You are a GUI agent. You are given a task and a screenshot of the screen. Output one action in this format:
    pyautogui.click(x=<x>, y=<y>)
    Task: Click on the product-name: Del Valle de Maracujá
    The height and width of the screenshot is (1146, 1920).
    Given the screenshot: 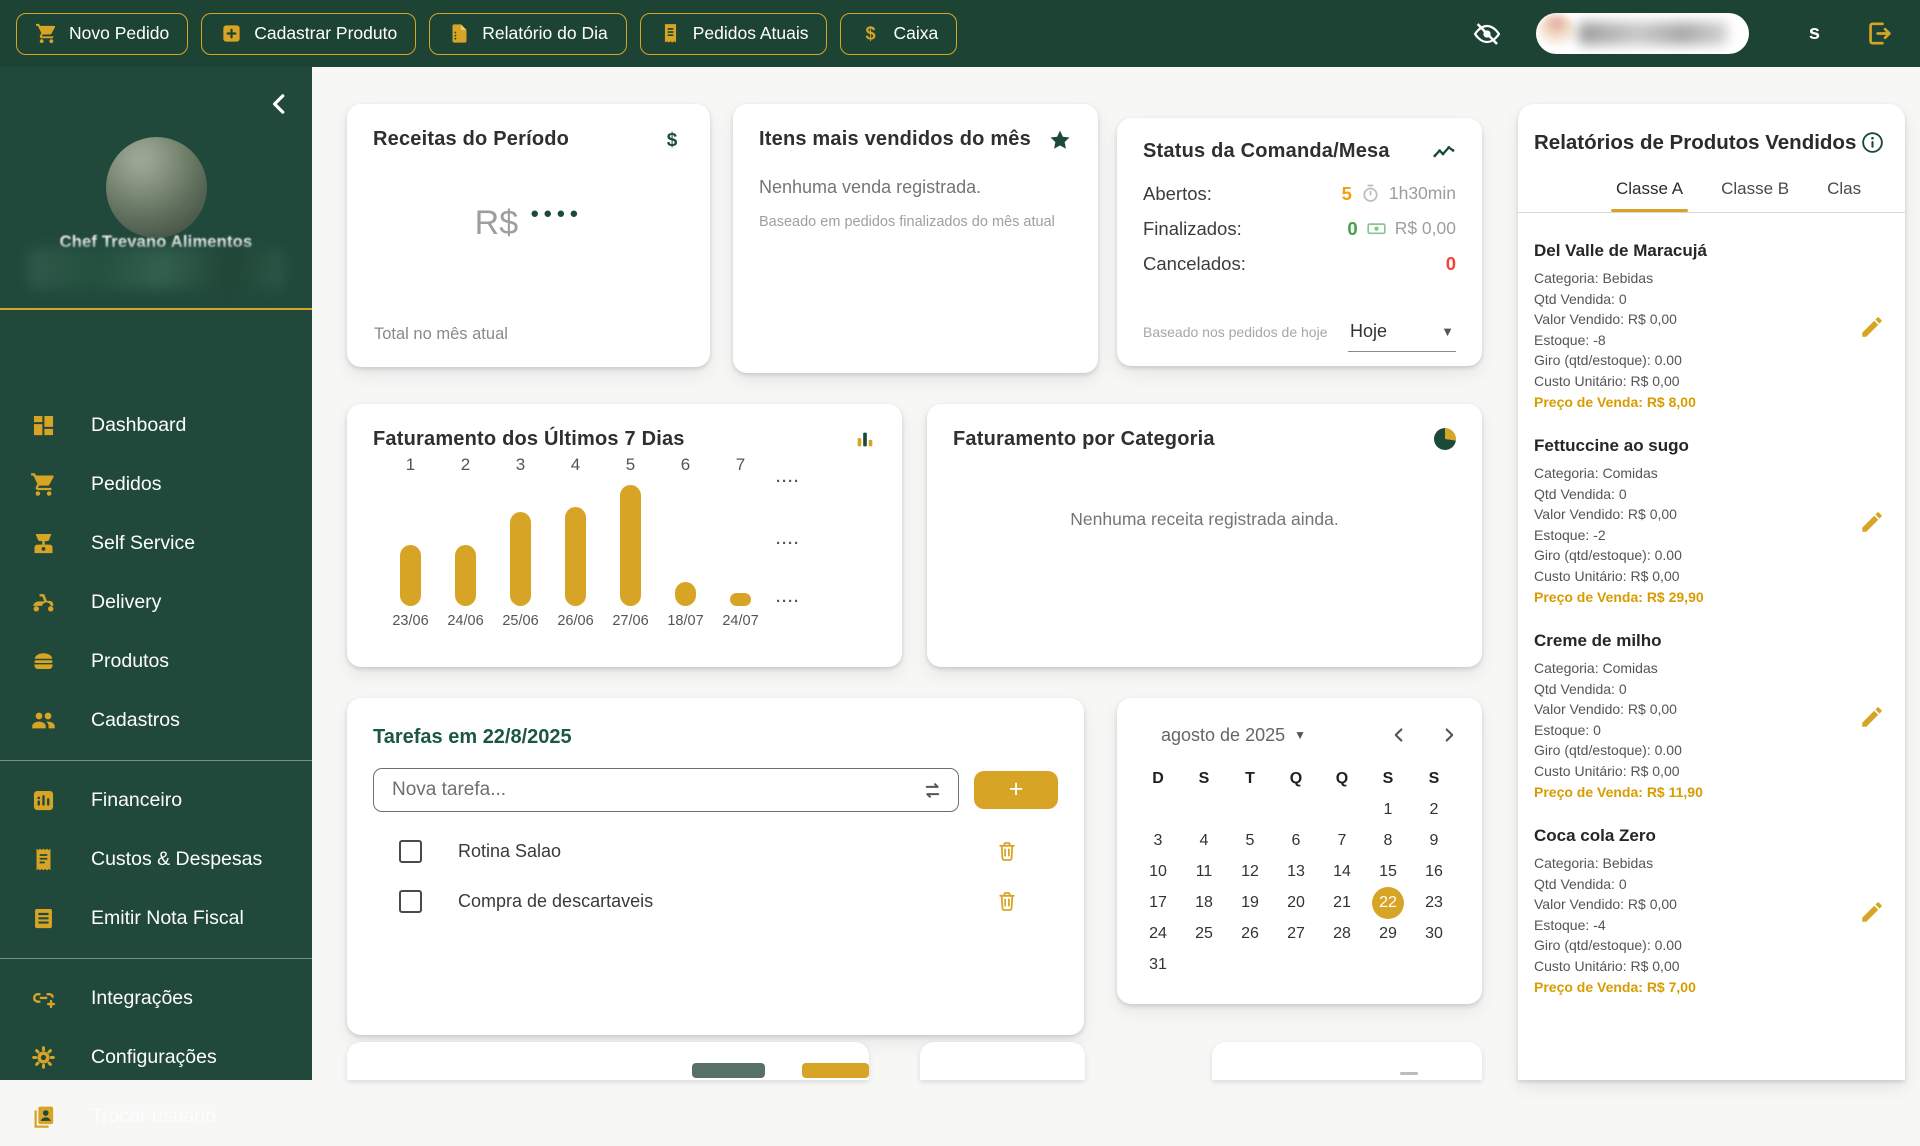 What is the action you would take?
    pyautogui.click(x=1620, y=250)
    